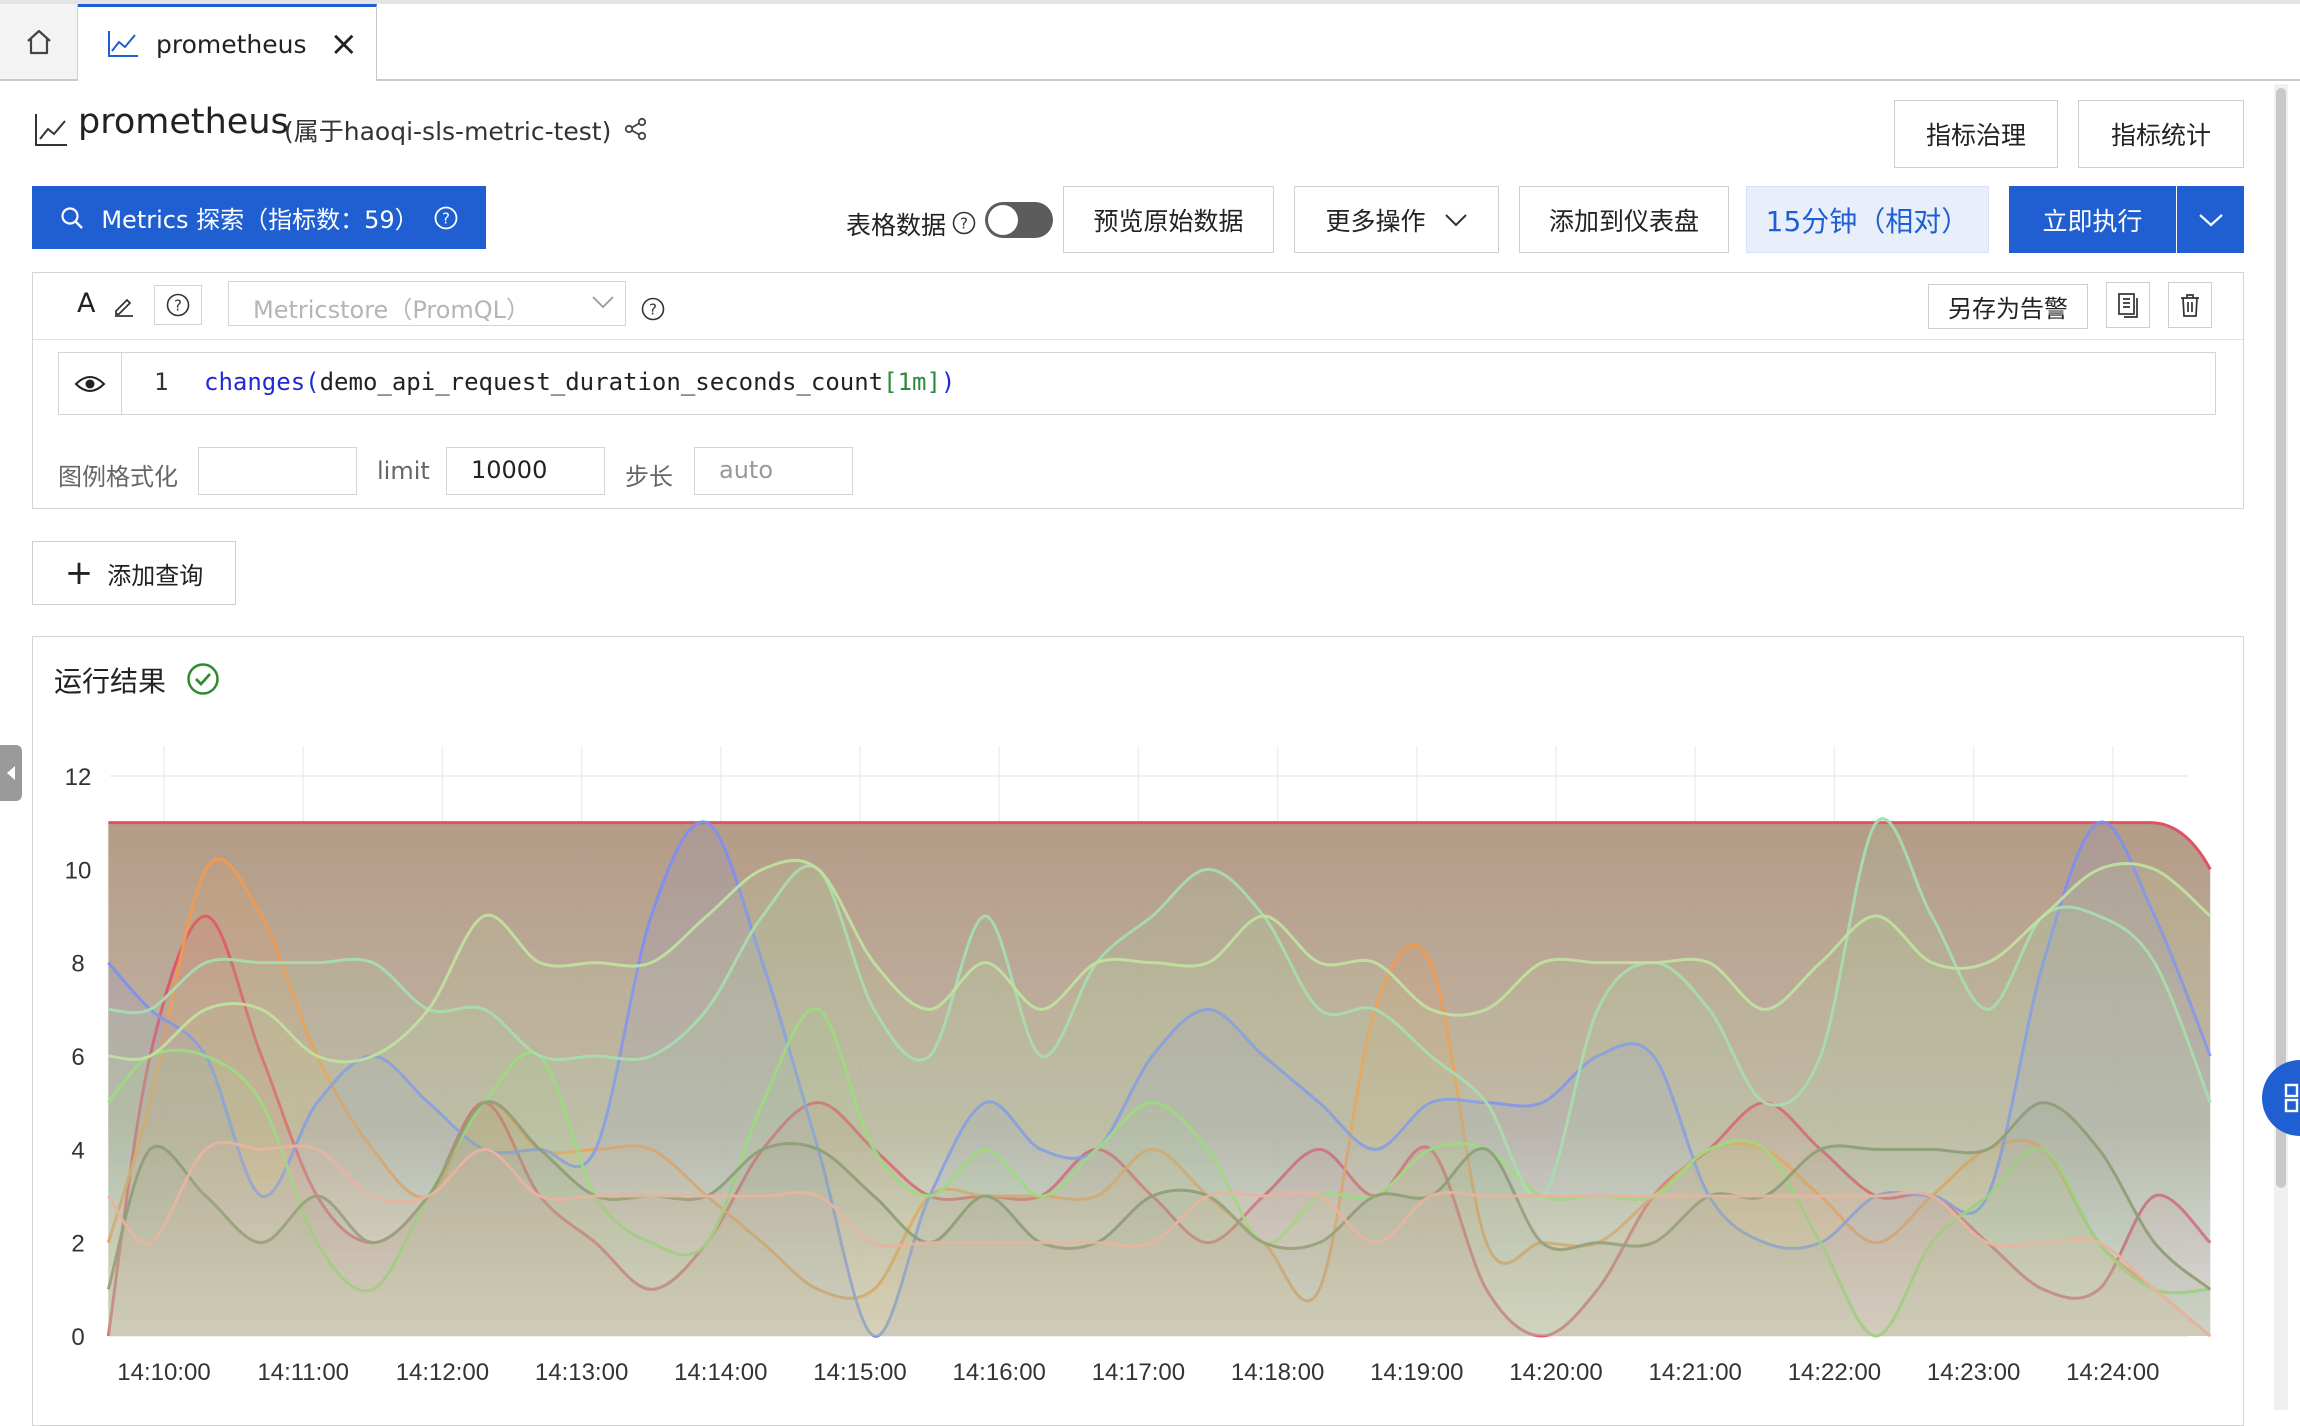  I want to click on x-tick-label: 14:15:00, so click(859, 1372).